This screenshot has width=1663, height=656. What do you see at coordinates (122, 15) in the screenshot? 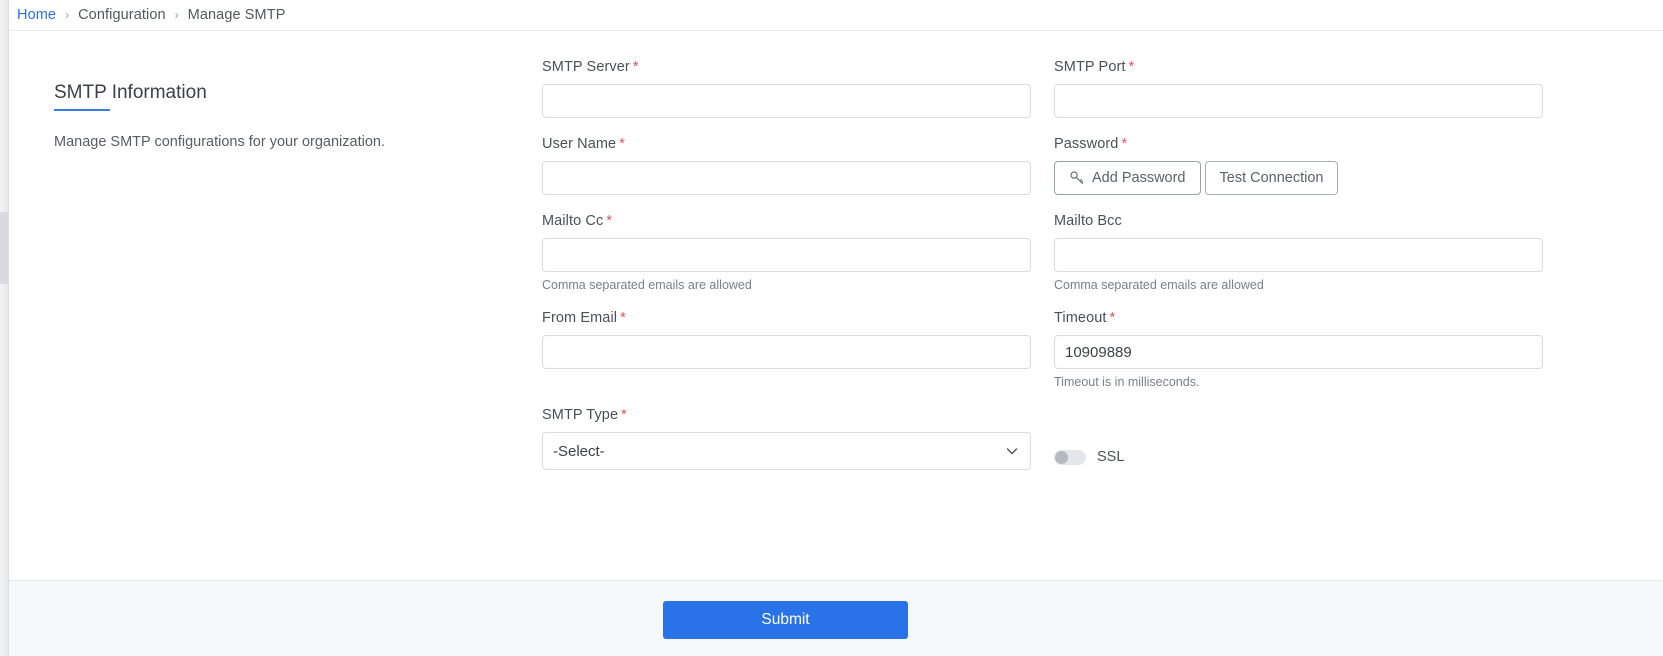
I see `breadcrumb-item-configuration: Configuration` at bounding box center [122, 15].